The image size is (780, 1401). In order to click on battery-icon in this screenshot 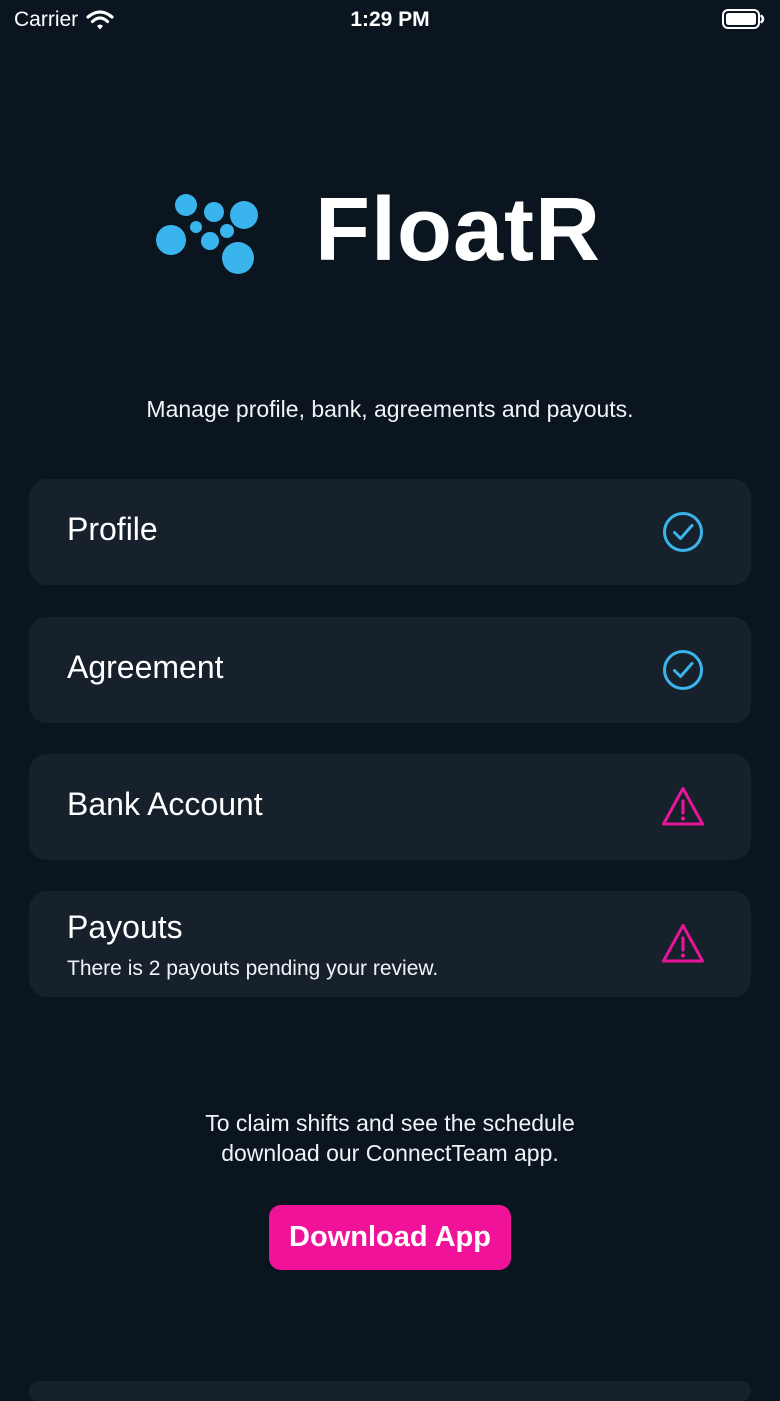, I will do `click(744, 21)`.